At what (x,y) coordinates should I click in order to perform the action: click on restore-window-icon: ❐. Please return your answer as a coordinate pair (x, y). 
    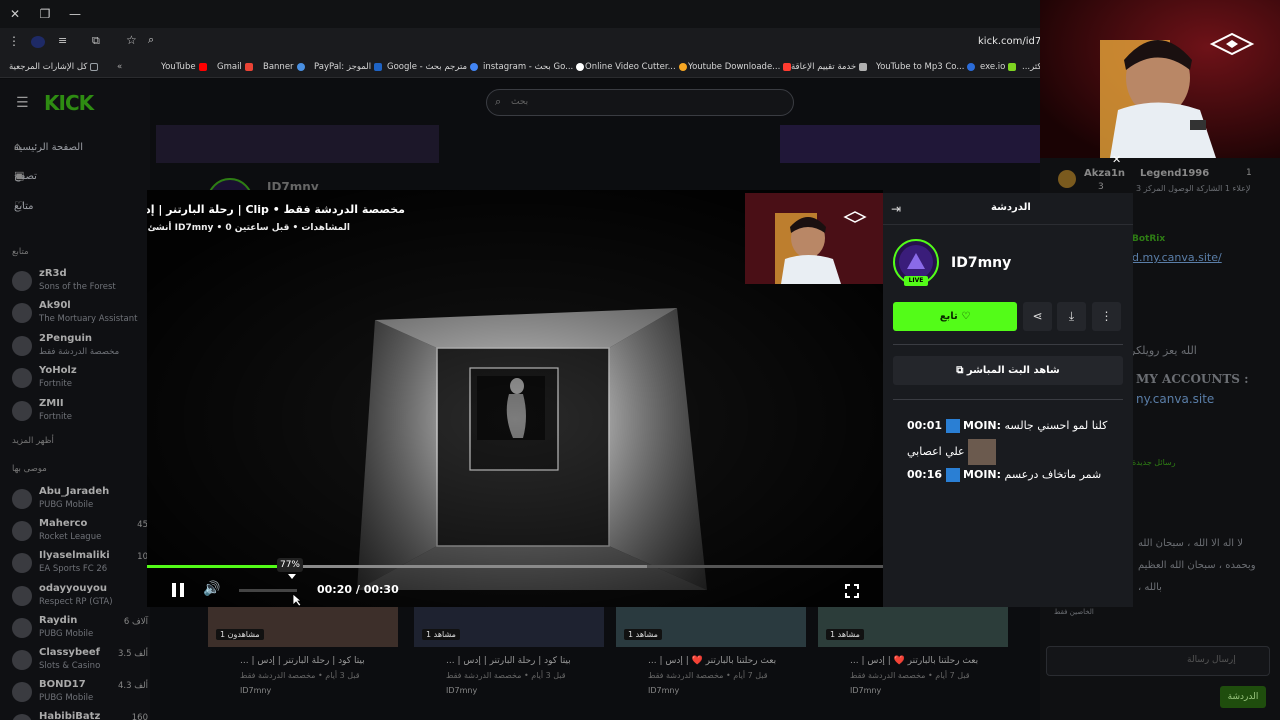
    Looking at the image, I should click on (45, 14).